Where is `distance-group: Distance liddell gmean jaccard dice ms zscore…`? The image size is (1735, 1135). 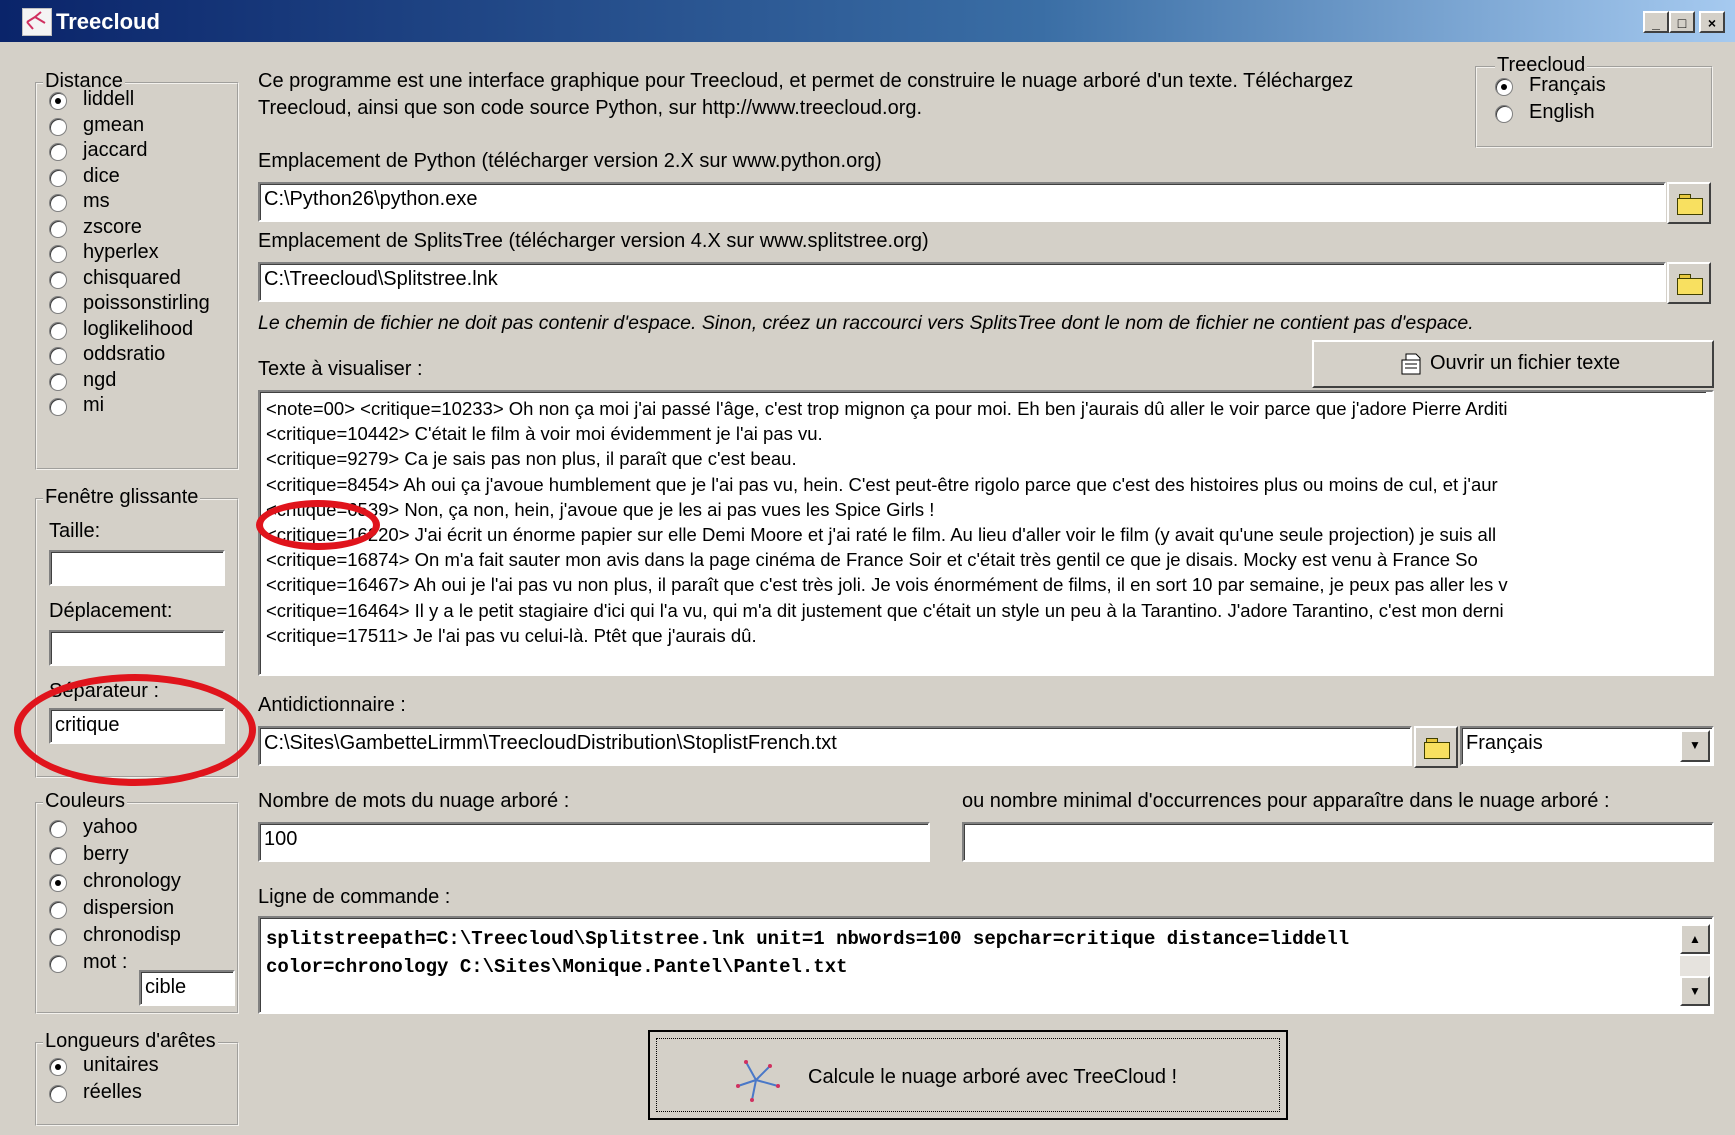
distance-group: Distance liddell gmean jaccard dice ms zscore… is located at coordinates (137, 270).